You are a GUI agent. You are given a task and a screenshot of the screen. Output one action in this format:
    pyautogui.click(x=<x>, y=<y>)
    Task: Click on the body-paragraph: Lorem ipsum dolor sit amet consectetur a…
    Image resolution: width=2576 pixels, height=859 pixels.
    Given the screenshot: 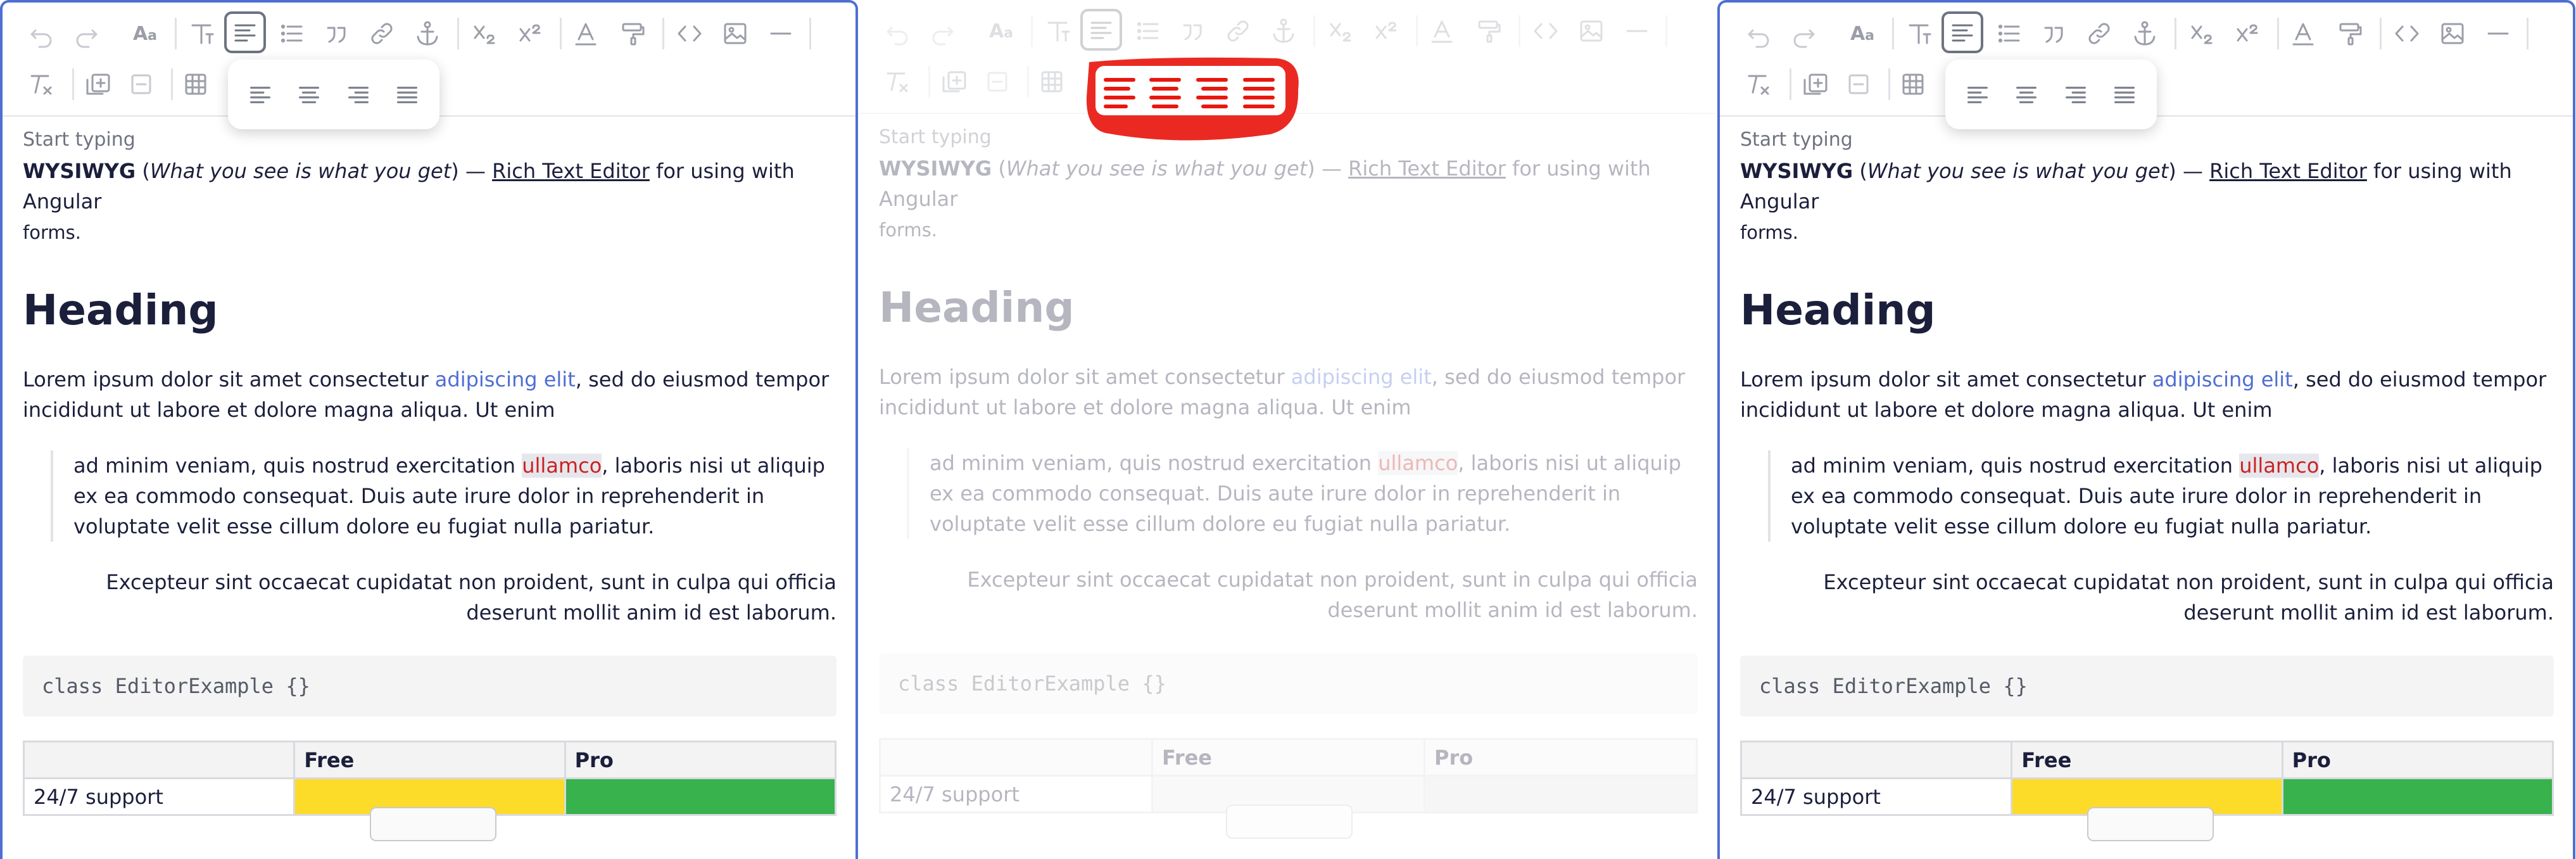 What is the action you would take?
    pyautogui.click(x=430, y=394)
    